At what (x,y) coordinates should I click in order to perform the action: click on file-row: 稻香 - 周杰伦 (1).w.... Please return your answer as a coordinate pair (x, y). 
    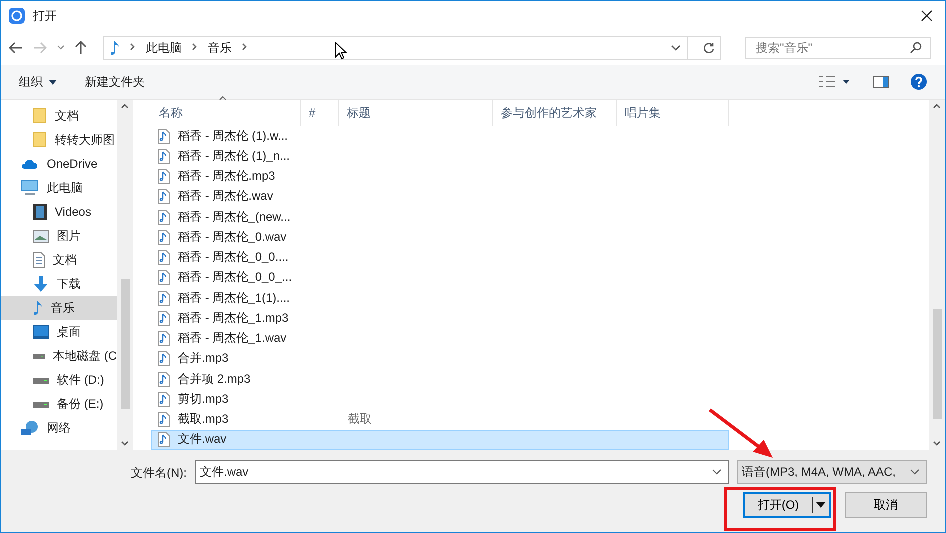
    Looking at the image, I should click on (440, 136).